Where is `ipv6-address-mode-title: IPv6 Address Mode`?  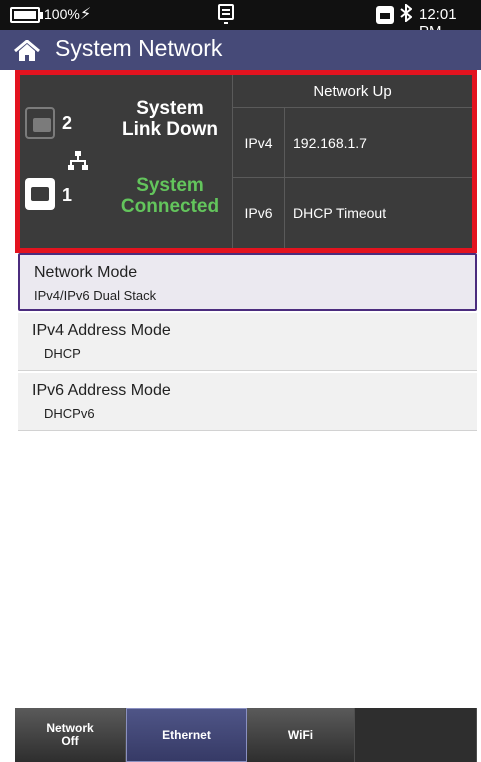 ipv6-address-mode-title: IPv6 Address Mode is located at coordinates (101, 390).